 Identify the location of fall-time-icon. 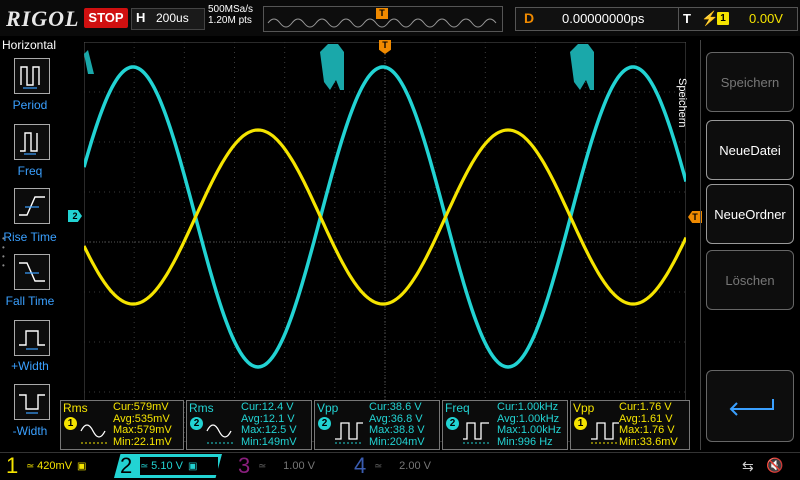
(32, 272).